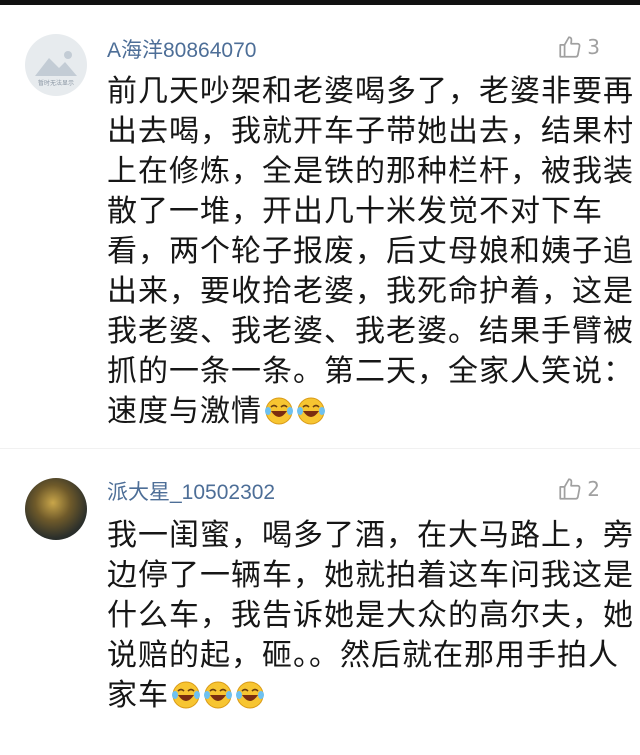  What do you see at coordinates (56, 509) in the screenshot?
I see `avatar` at bounding box center [56, 509].